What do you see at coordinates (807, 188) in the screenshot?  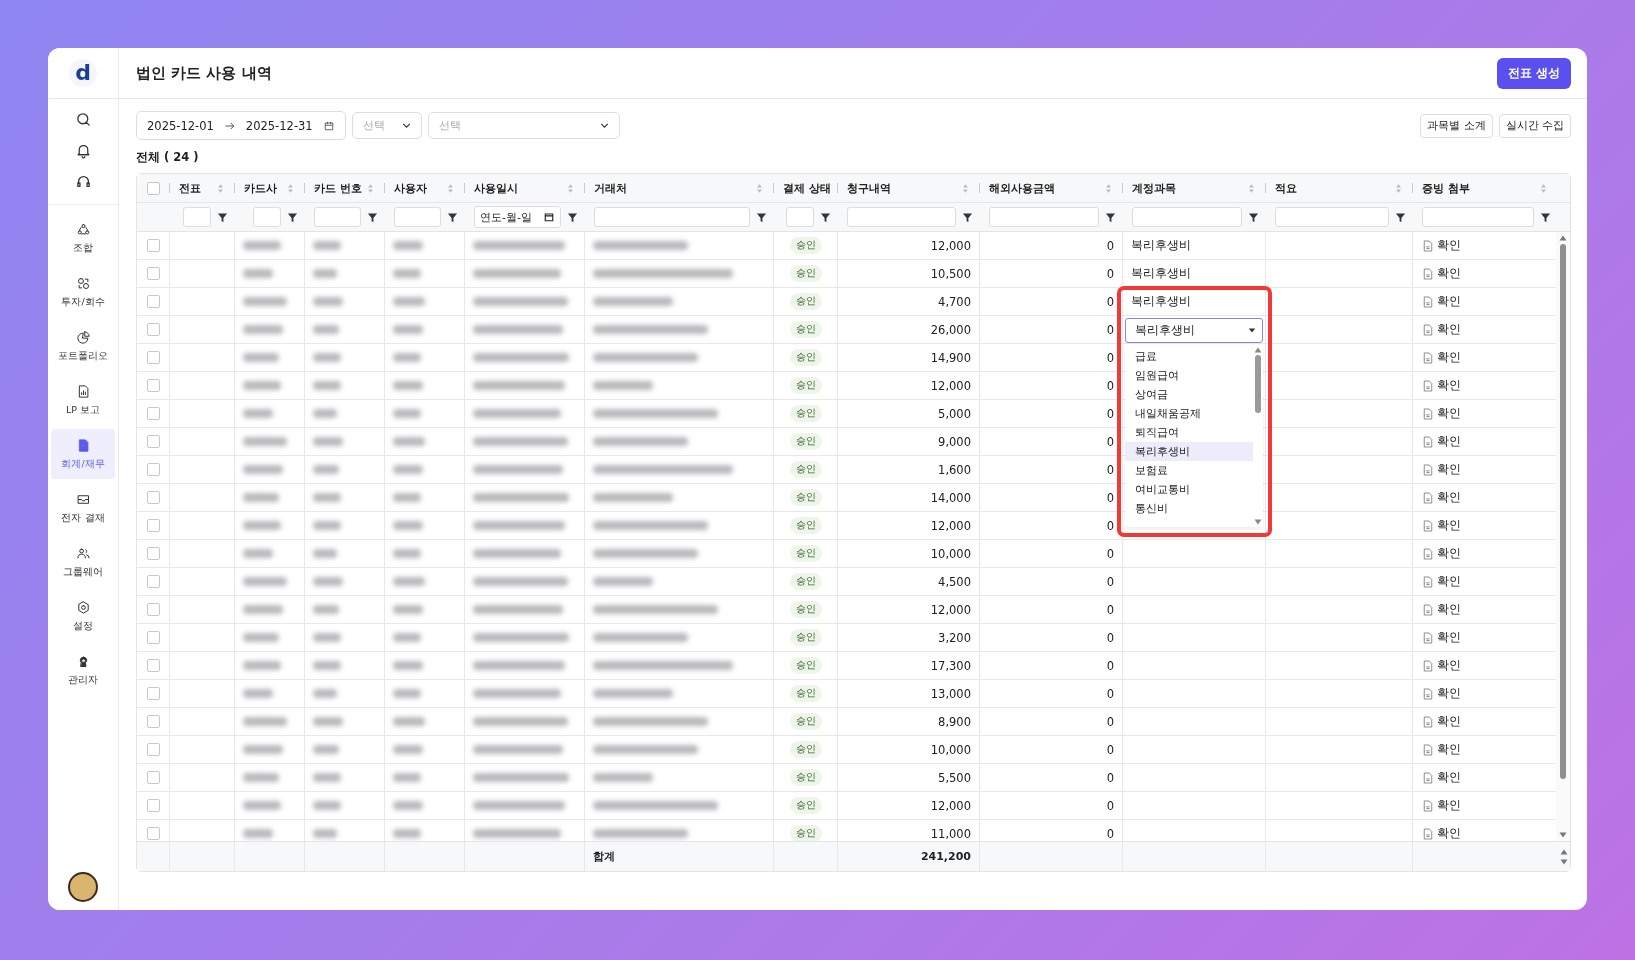 I see `column-header: 결제 상태` at bounding box center [807, 188].